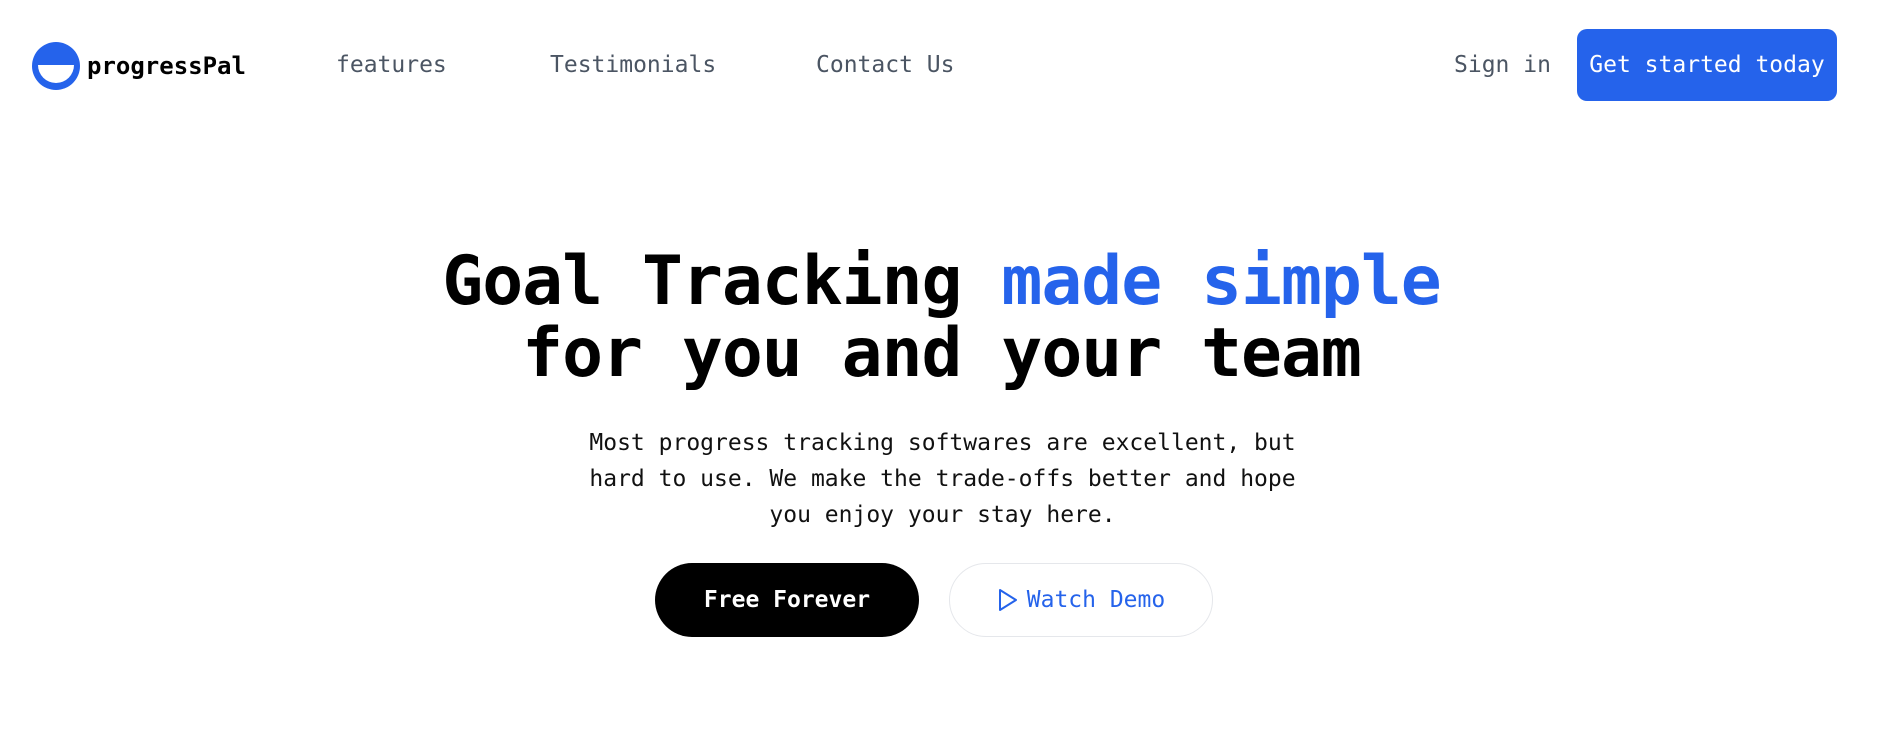 Image resolution: width=1900 pixels, height=754 pixels. Describe the element at coordinates (1221, 281) in the screenshot. I see `hero-title-accent: made simple` at that location.